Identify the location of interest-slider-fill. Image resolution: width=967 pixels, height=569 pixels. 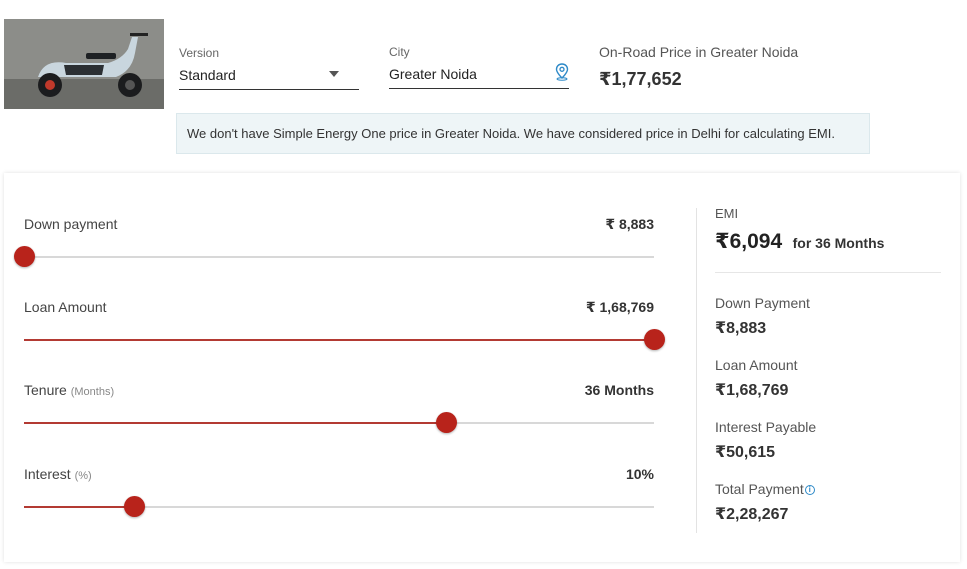
(79, 507).